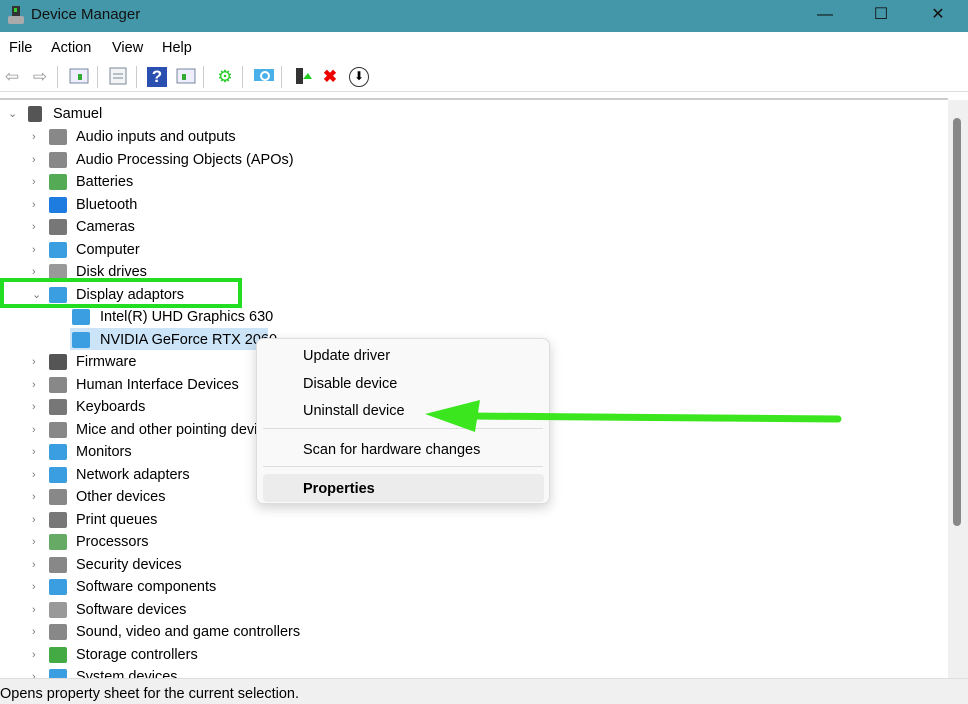 This screenshot has height=704, width=968. I want to click on tree-item-label: Intel(R) UHD Graphics 630, so click(187, 317).